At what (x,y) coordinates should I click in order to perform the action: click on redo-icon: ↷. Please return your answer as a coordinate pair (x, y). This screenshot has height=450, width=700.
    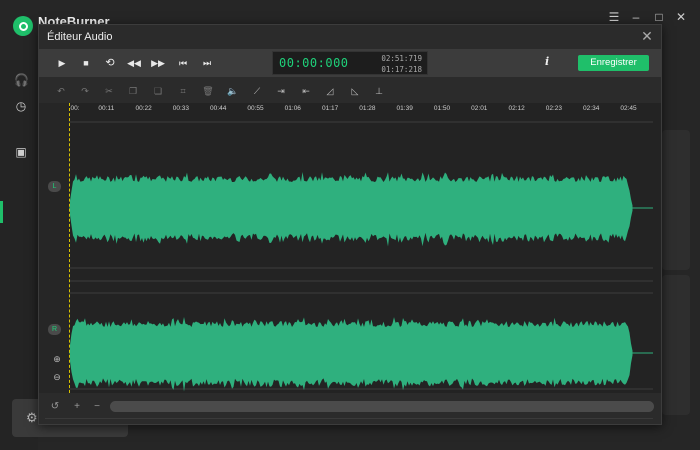
    Looking at the image, I should click on (85, 91).